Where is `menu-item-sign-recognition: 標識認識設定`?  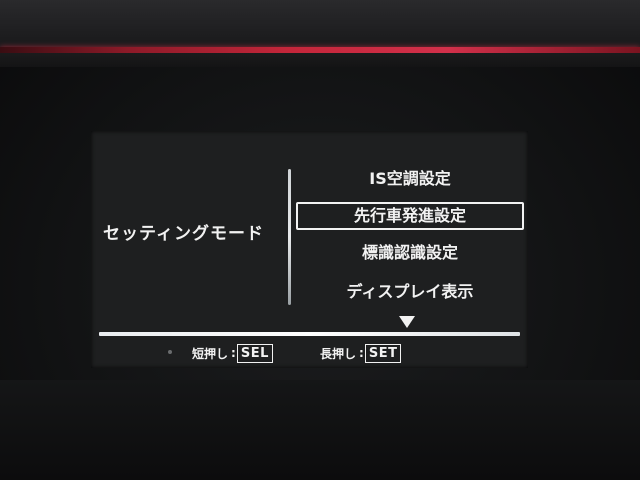
menu-item-sign-recognition: 標識認識設定 is located at coordinates (410, 253).